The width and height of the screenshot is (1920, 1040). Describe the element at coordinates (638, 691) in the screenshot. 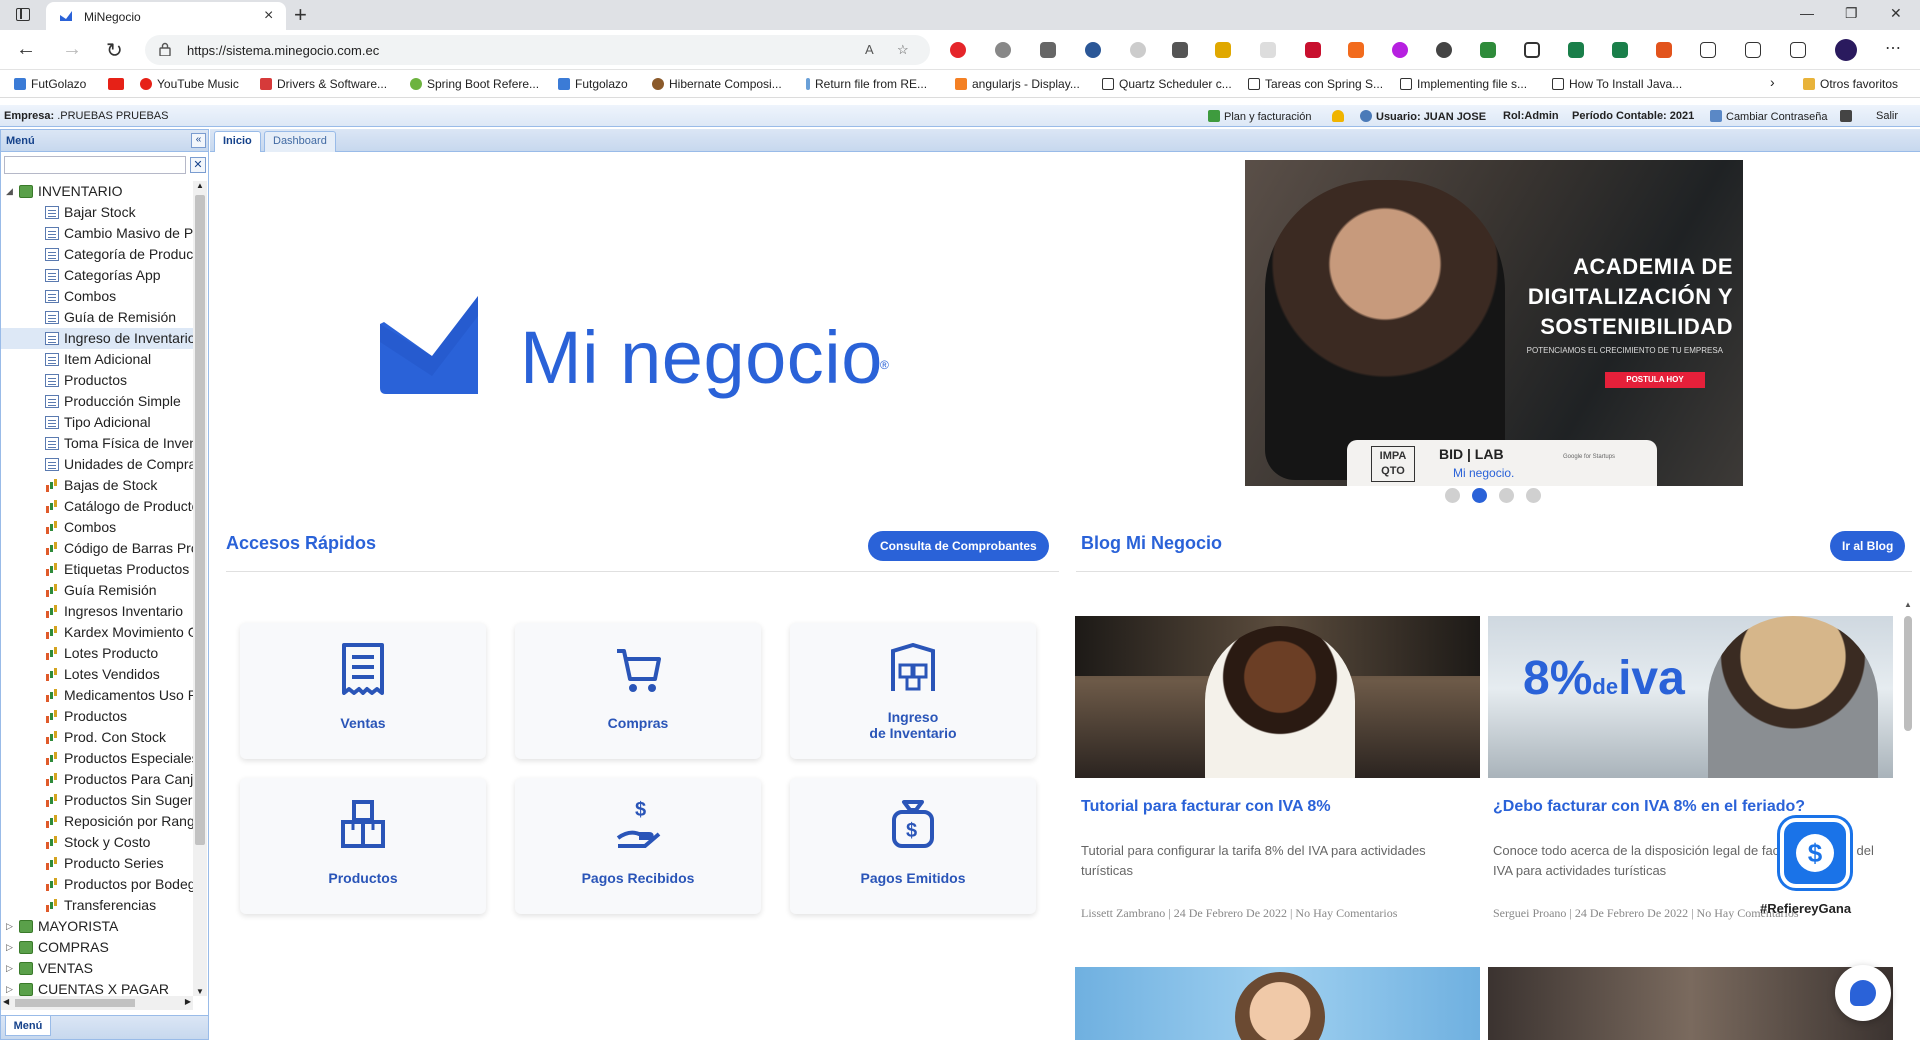

I see `quick-access-compras: Compras` at that location.